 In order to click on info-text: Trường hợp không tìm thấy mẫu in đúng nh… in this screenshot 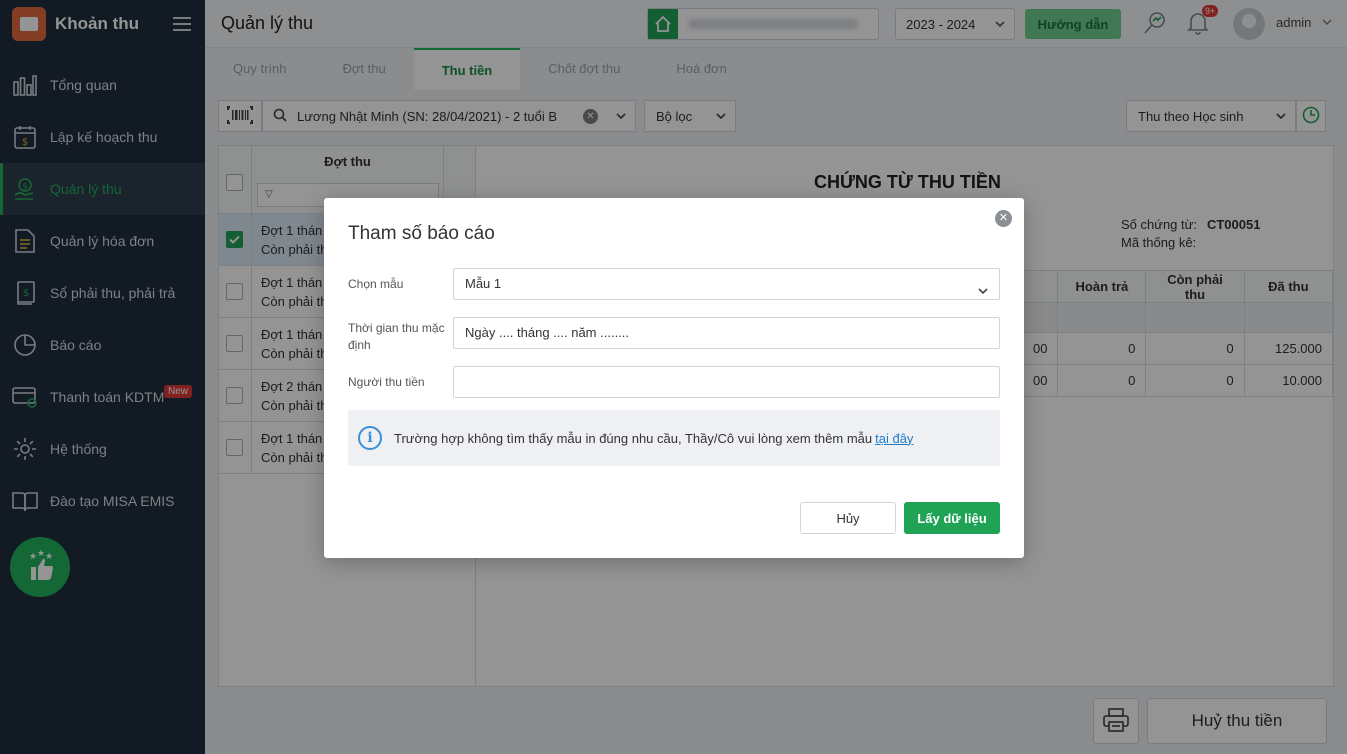, I will do `click(654, 438)`.